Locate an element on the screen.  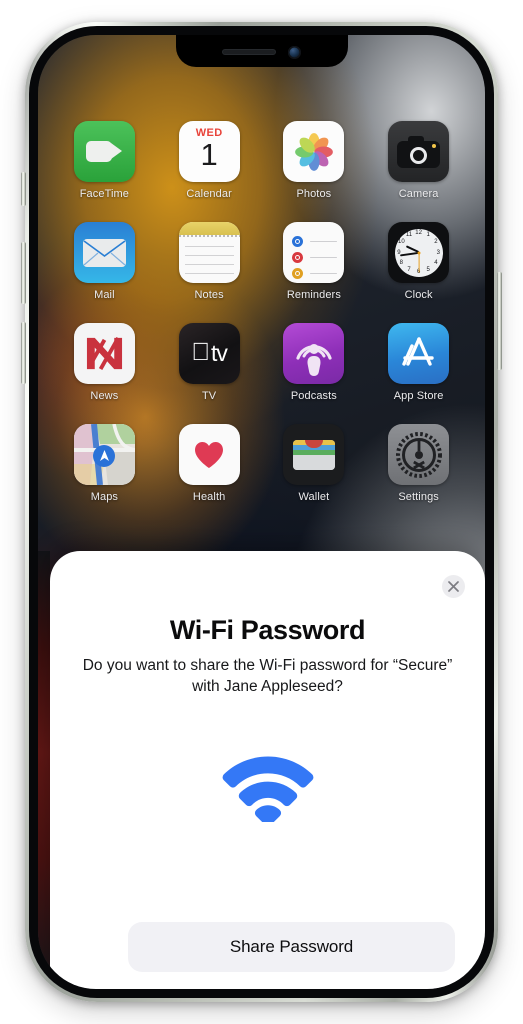
wallet-icon is located at coordinates (314, 454).